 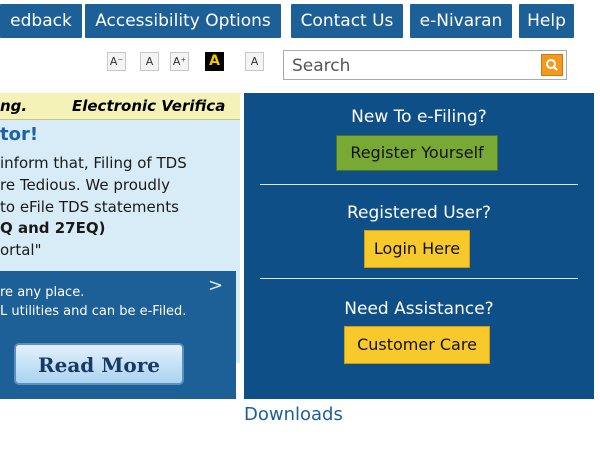 I want to click on nav-contact-us: Contact Us, so click(x=347, y=21).